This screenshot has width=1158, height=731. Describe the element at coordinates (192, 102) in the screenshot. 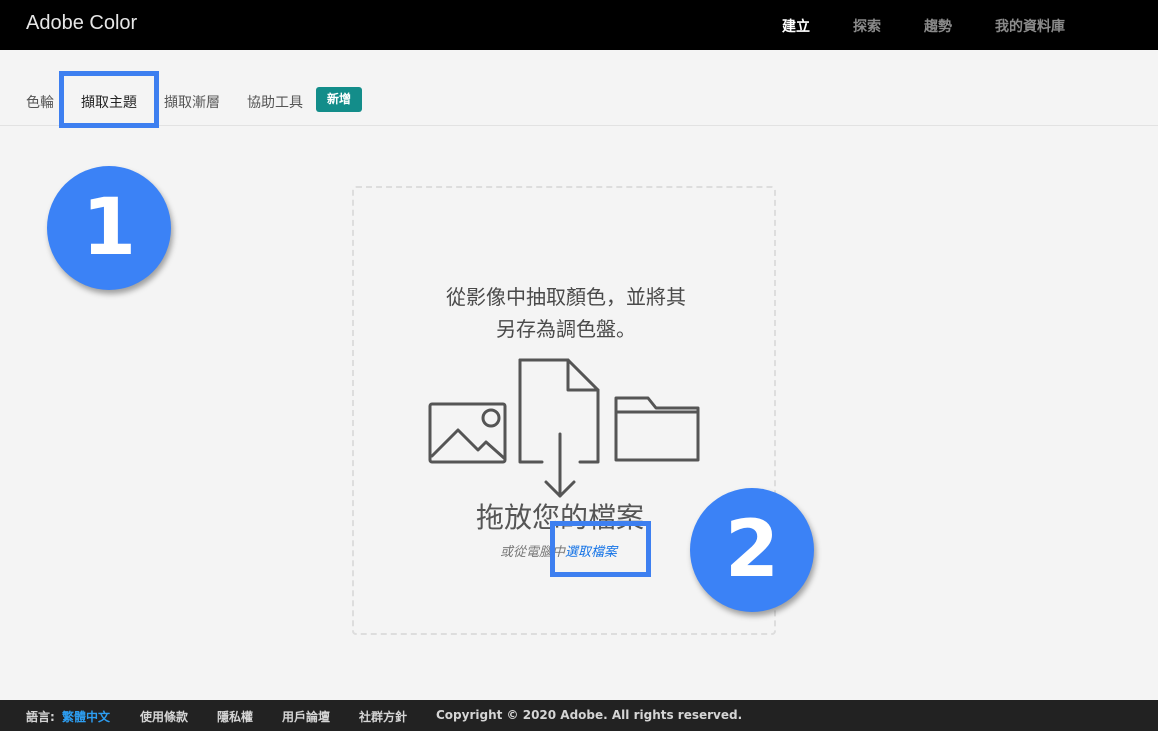

I see `tab-extract-gradient: 擷取漸層` at that location.